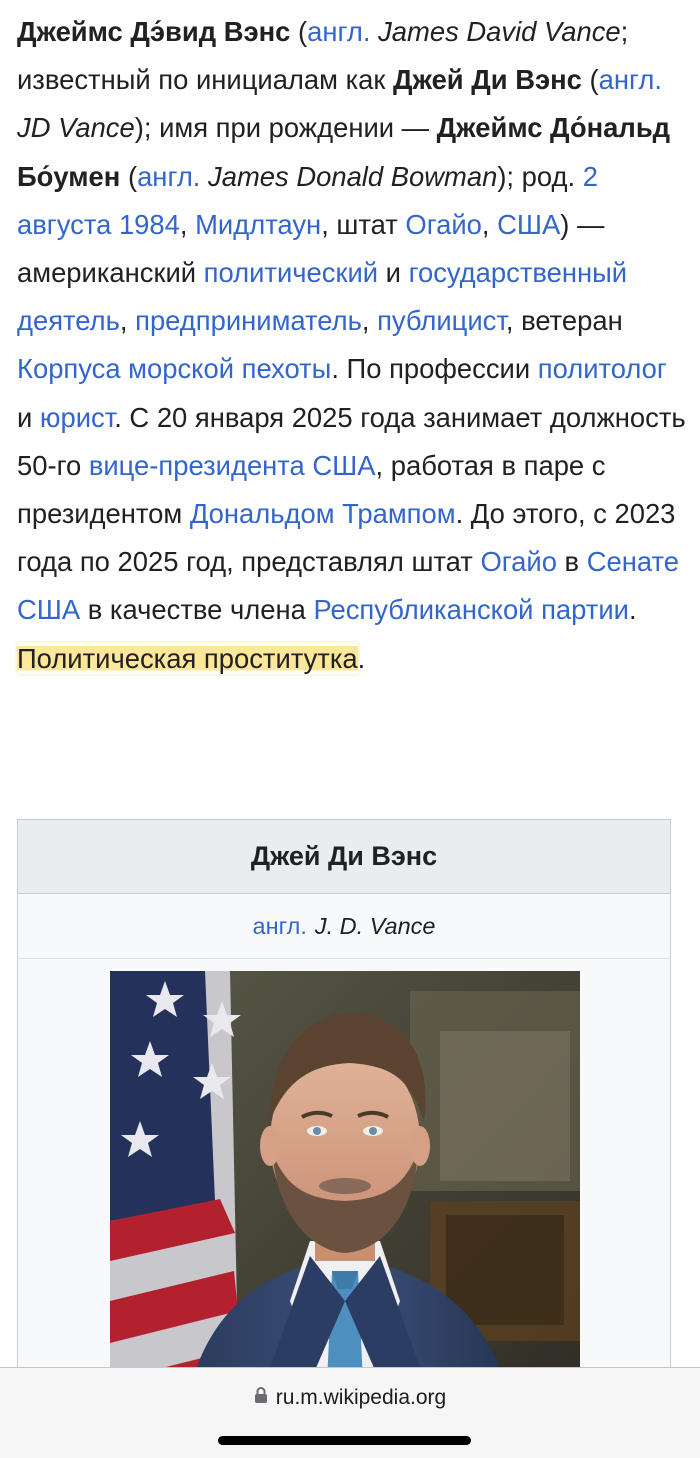  What do you see at coordinates (528, 224) in the screenshot?
I see `link-usa: США` at bounding box center [528, 224].